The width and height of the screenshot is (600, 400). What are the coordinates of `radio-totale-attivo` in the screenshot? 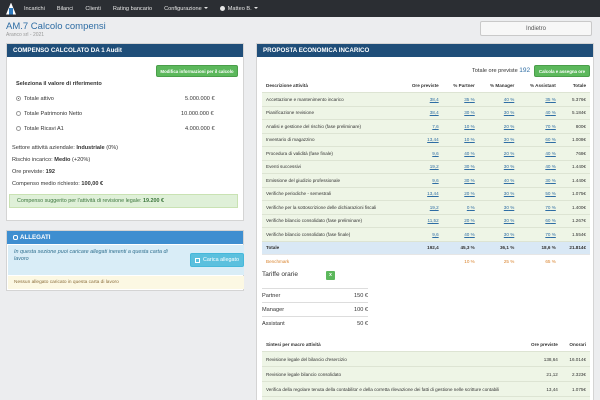 It's located at (18, 98).